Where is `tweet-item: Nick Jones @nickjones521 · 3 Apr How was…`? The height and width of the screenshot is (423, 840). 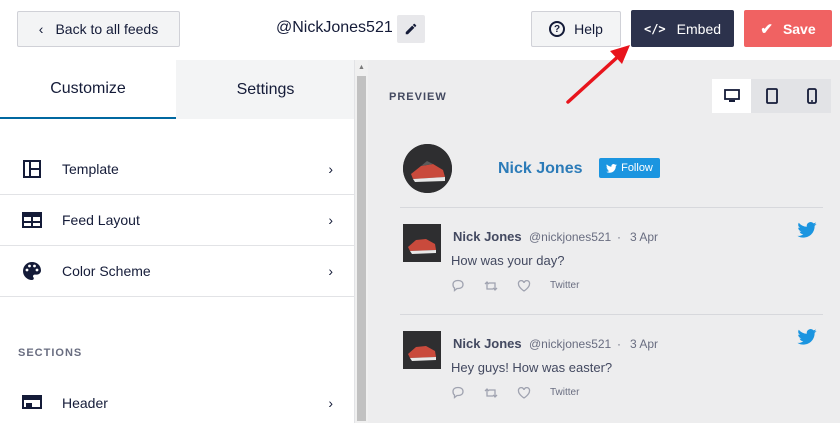 tweet-item: Nick Jones @nickjones521 · 3 Apr How was… is located at coordinates (611, 260).